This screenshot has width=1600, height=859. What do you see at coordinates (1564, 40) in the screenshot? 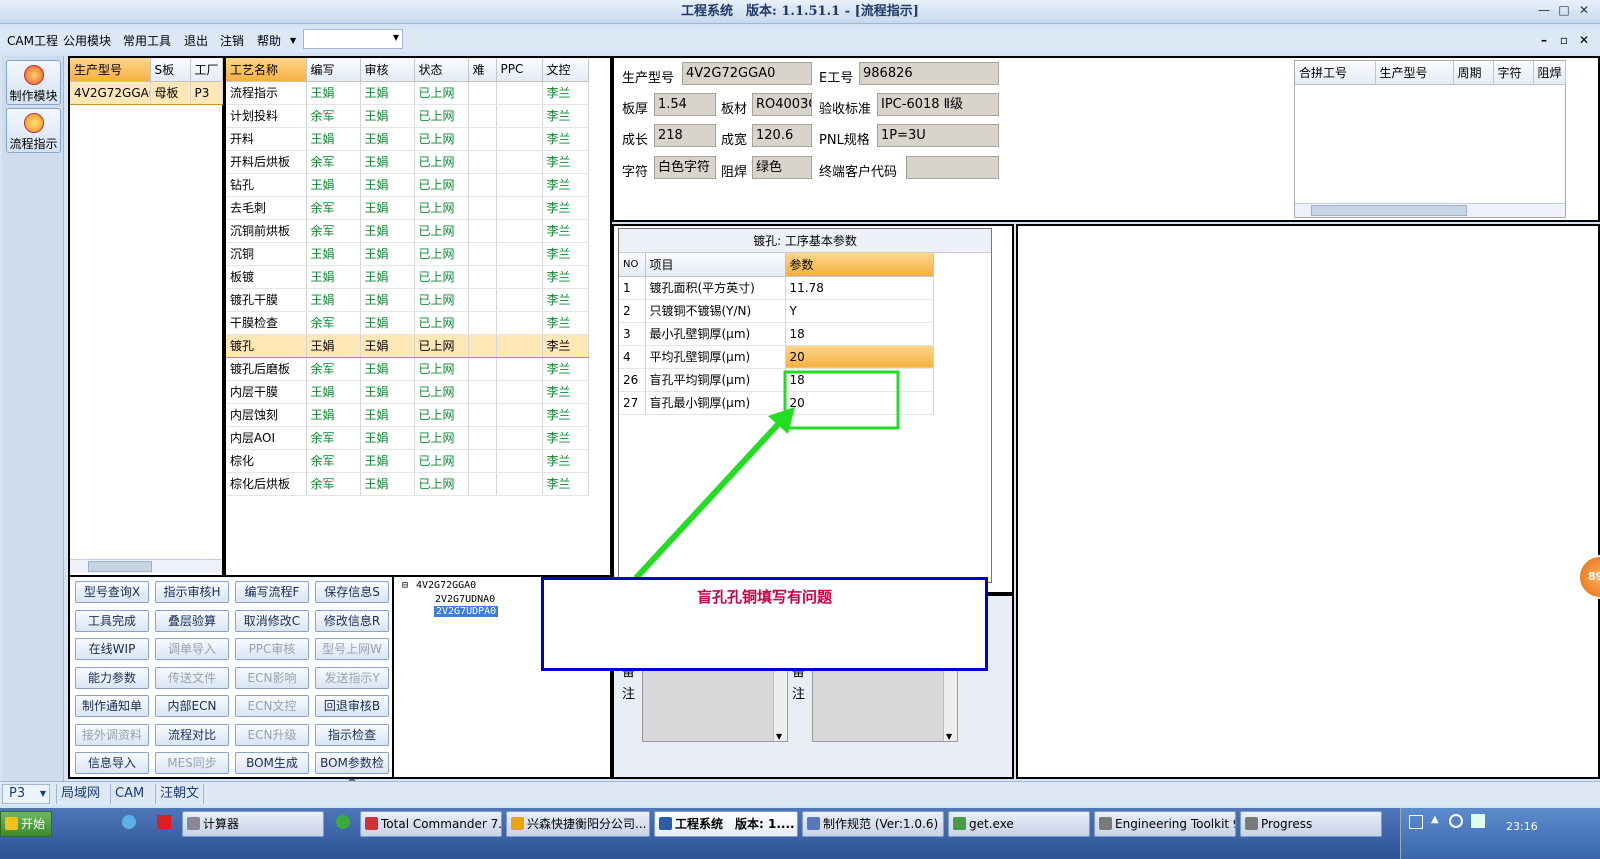
I see `mdi-restore-icon: ▫` at bounding box center [1564, 40].